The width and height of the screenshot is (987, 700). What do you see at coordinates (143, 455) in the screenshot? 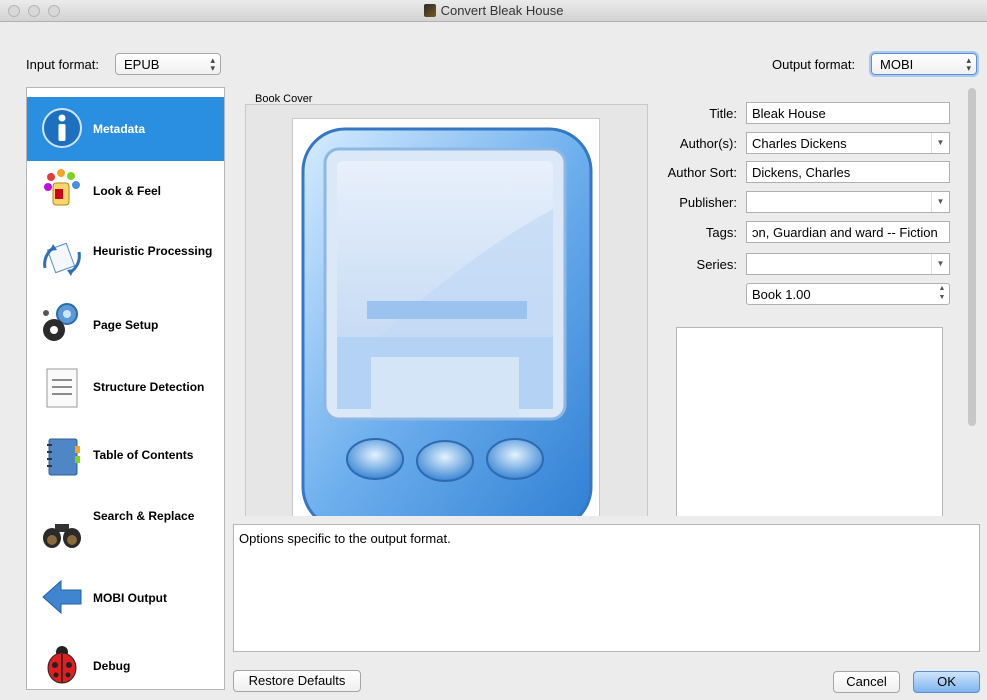
I see `sidebar-item-label: Table of Contents` at bounding box center [143, 455].